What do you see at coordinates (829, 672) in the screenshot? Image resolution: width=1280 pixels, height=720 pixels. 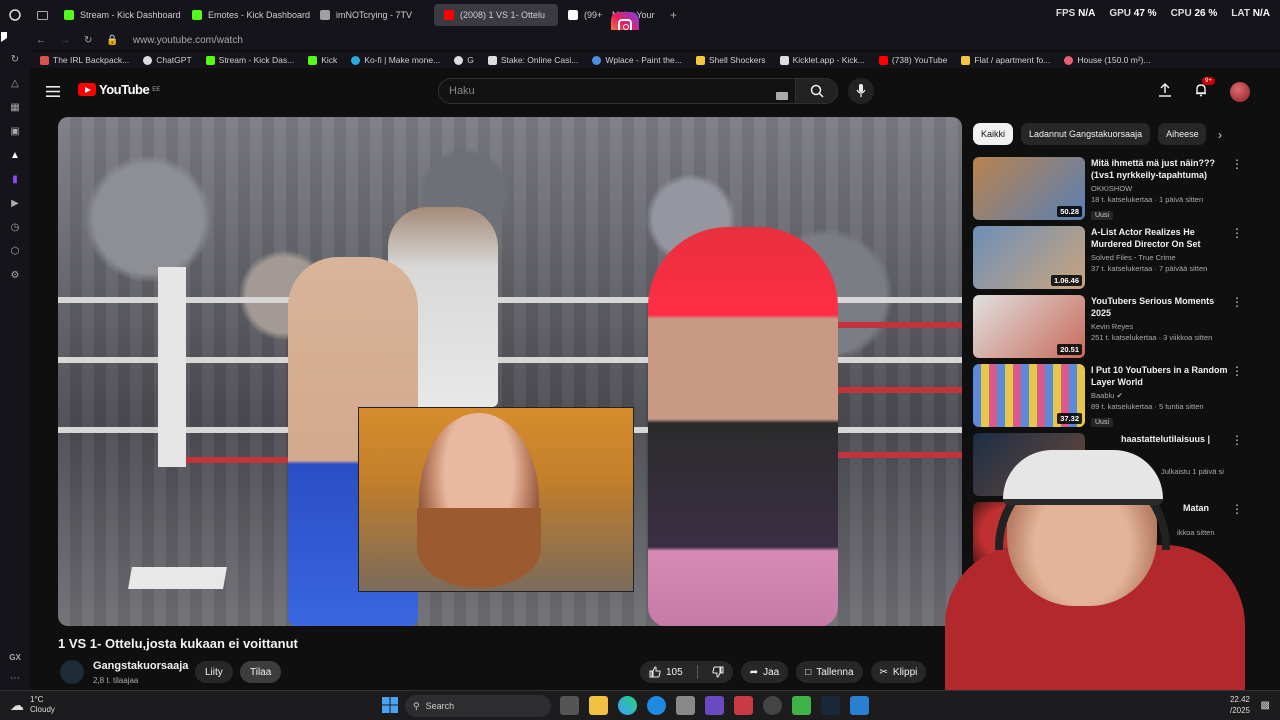 I see `save-button: □ Tallenna` at bounding box center [829, 672].